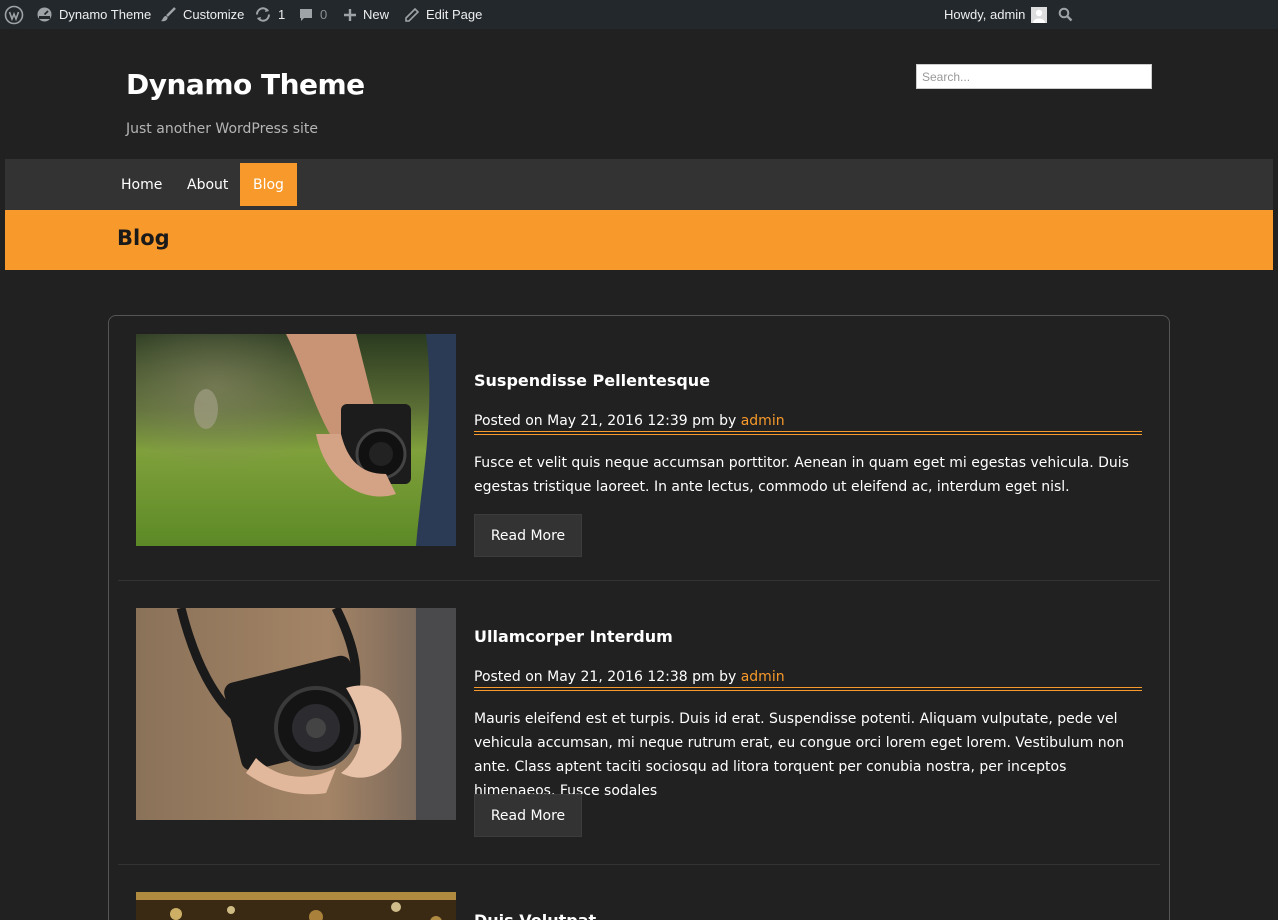 Image resolution: width=1278 pixels, height=920 pixels. Describe the element at coordinates (808, 677) in the screenshot. I see `post-meta: Posted on May 21, 2016 12:38 pm by admin` at that location.